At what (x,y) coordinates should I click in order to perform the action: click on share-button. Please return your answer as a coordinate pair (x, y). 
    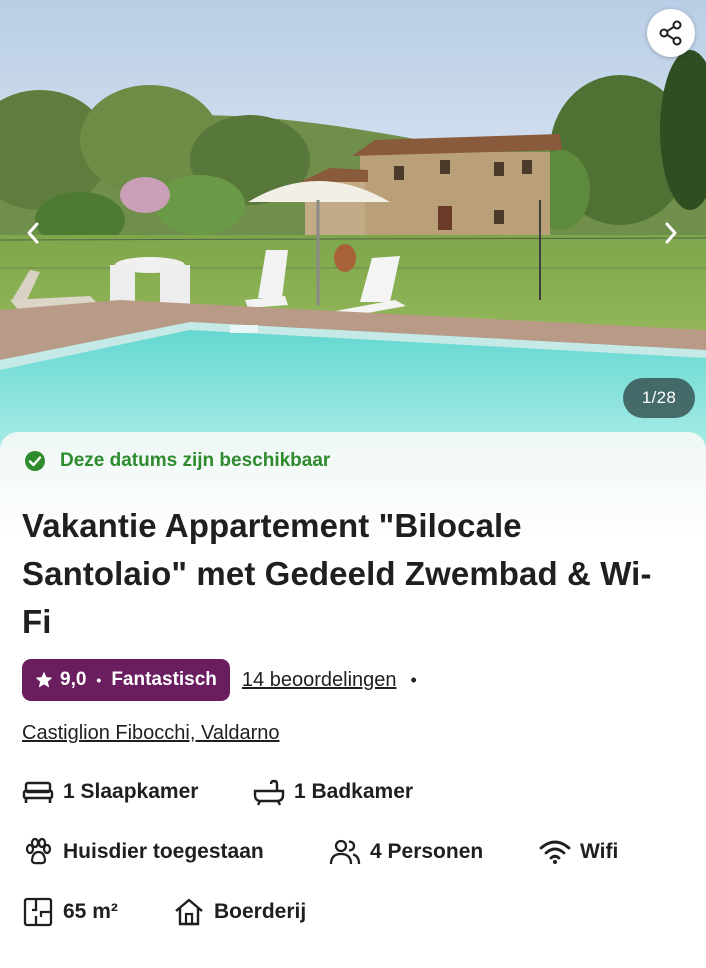
    Looking at the image, I should click on (671, 33).